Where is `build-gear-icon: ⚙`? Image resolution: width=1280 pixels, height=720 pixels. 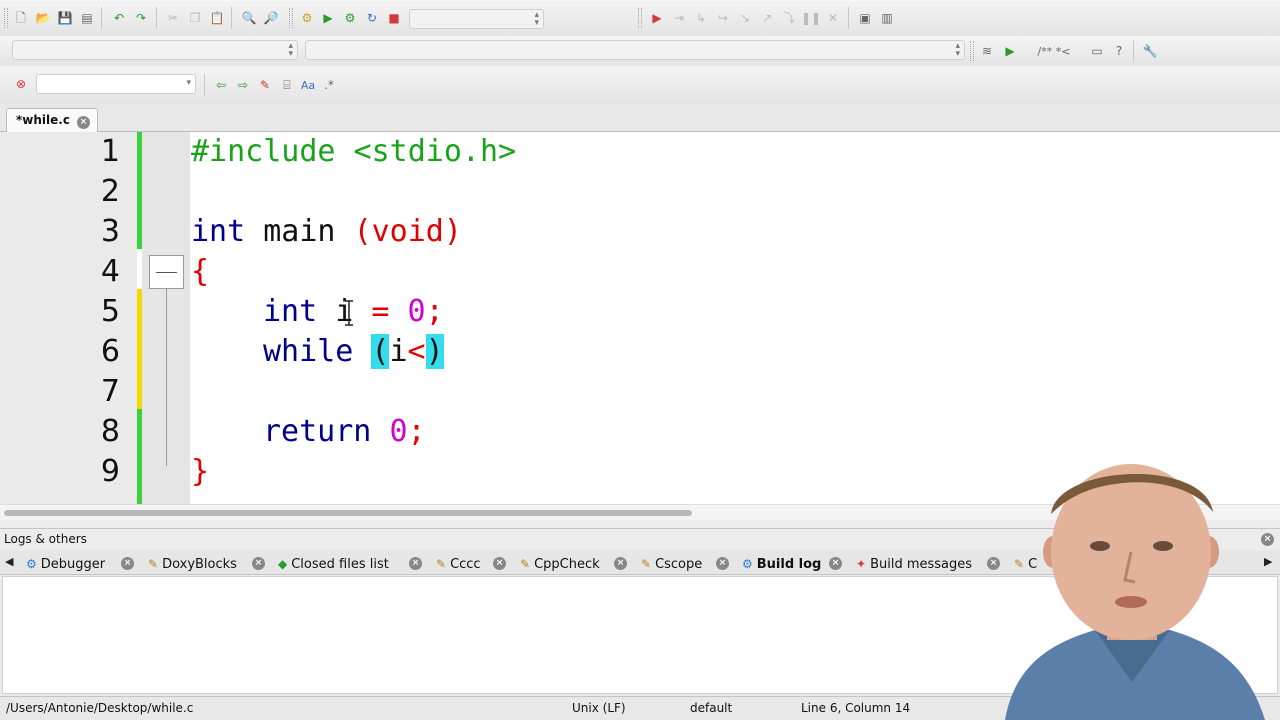
build-gear-icon: ⚙ is located at coordinates (307, 18).